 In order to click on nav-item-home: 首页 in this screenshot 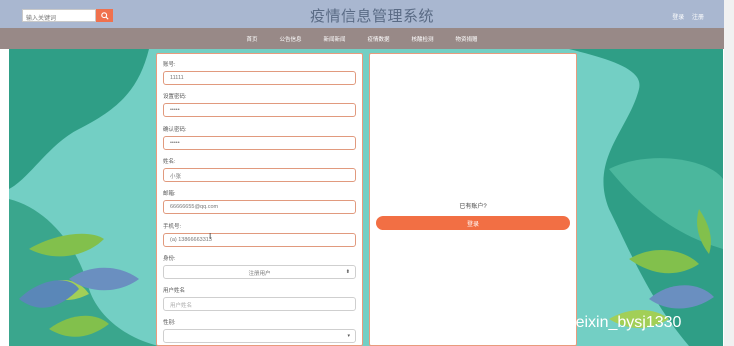, I will do `click(251, 39)`.